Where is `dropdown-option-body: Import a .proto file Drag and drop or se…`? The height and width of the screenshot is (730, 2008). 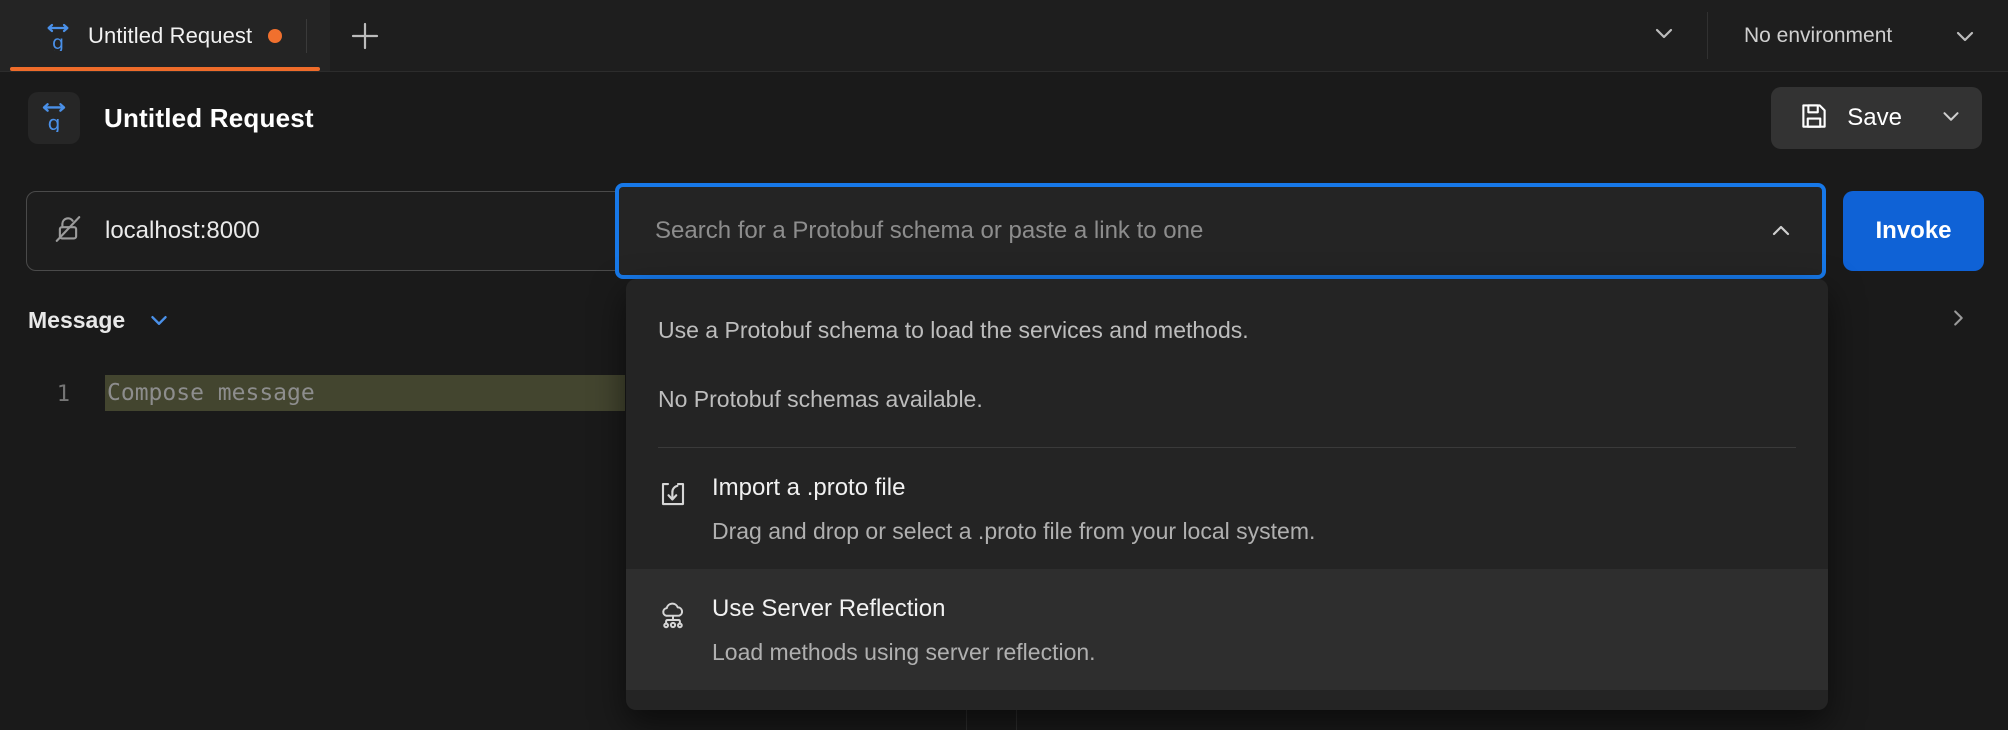 dropdown-option-body: Import a .proto file Drag and drop or se… is located at coordinates (1013, 509).